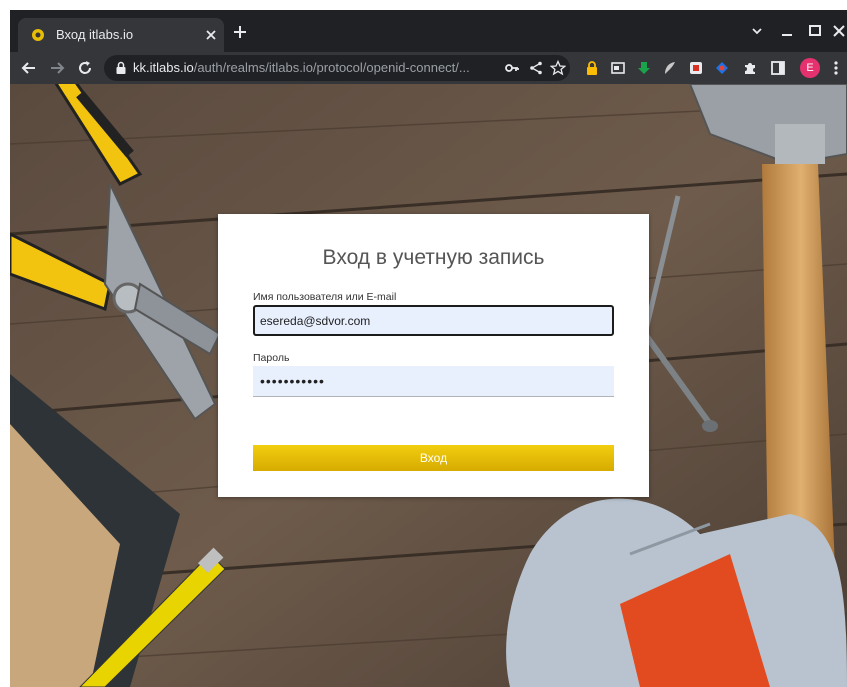  Describe the element at coordinates (722, 68) in the screenshot. I see `extension-blue-icon` at that location.